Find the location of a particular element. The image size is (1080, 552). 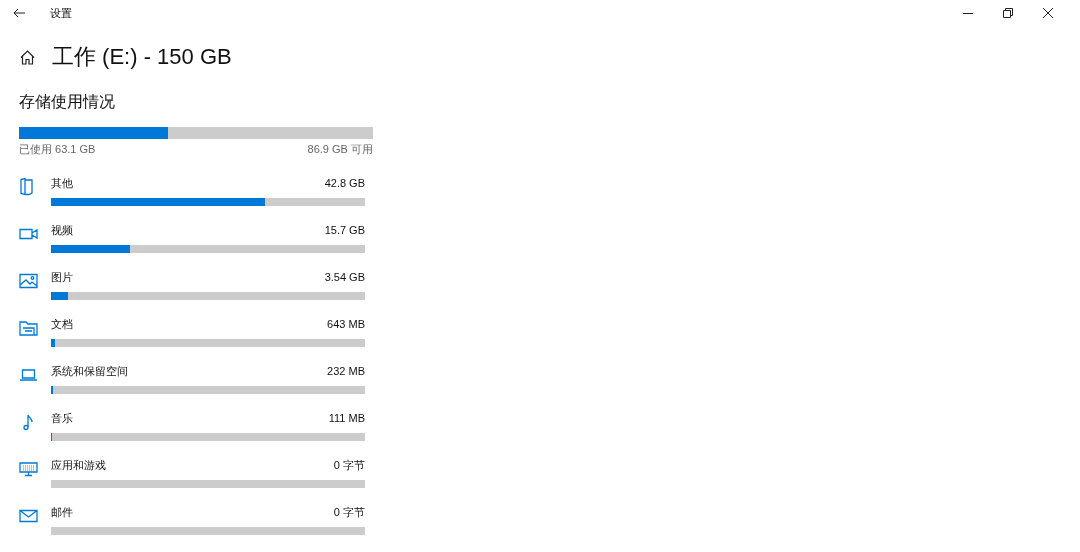

free-label: 86.9 GB 可用 is located at coordinates (340, 149).